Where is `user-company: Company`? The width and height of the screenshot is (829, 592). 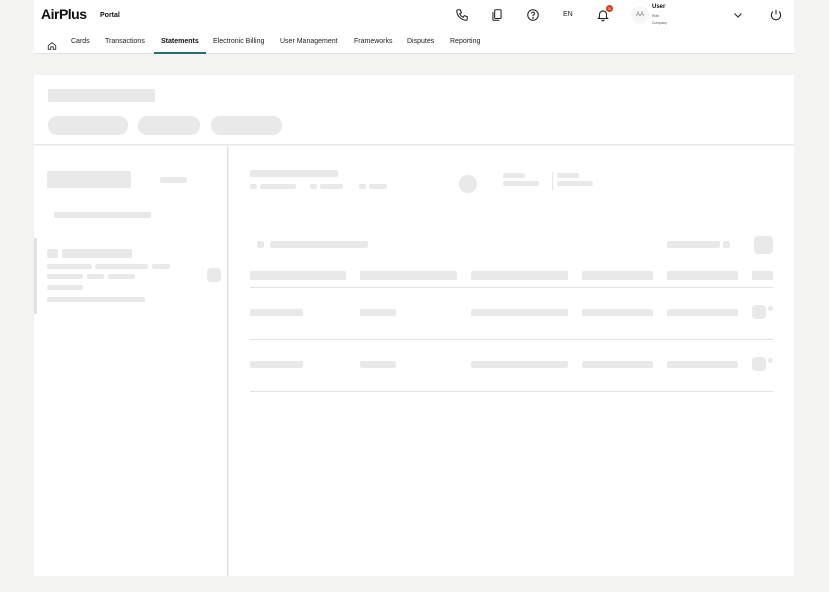
user-company: Company is located at coordinates (659, 23).